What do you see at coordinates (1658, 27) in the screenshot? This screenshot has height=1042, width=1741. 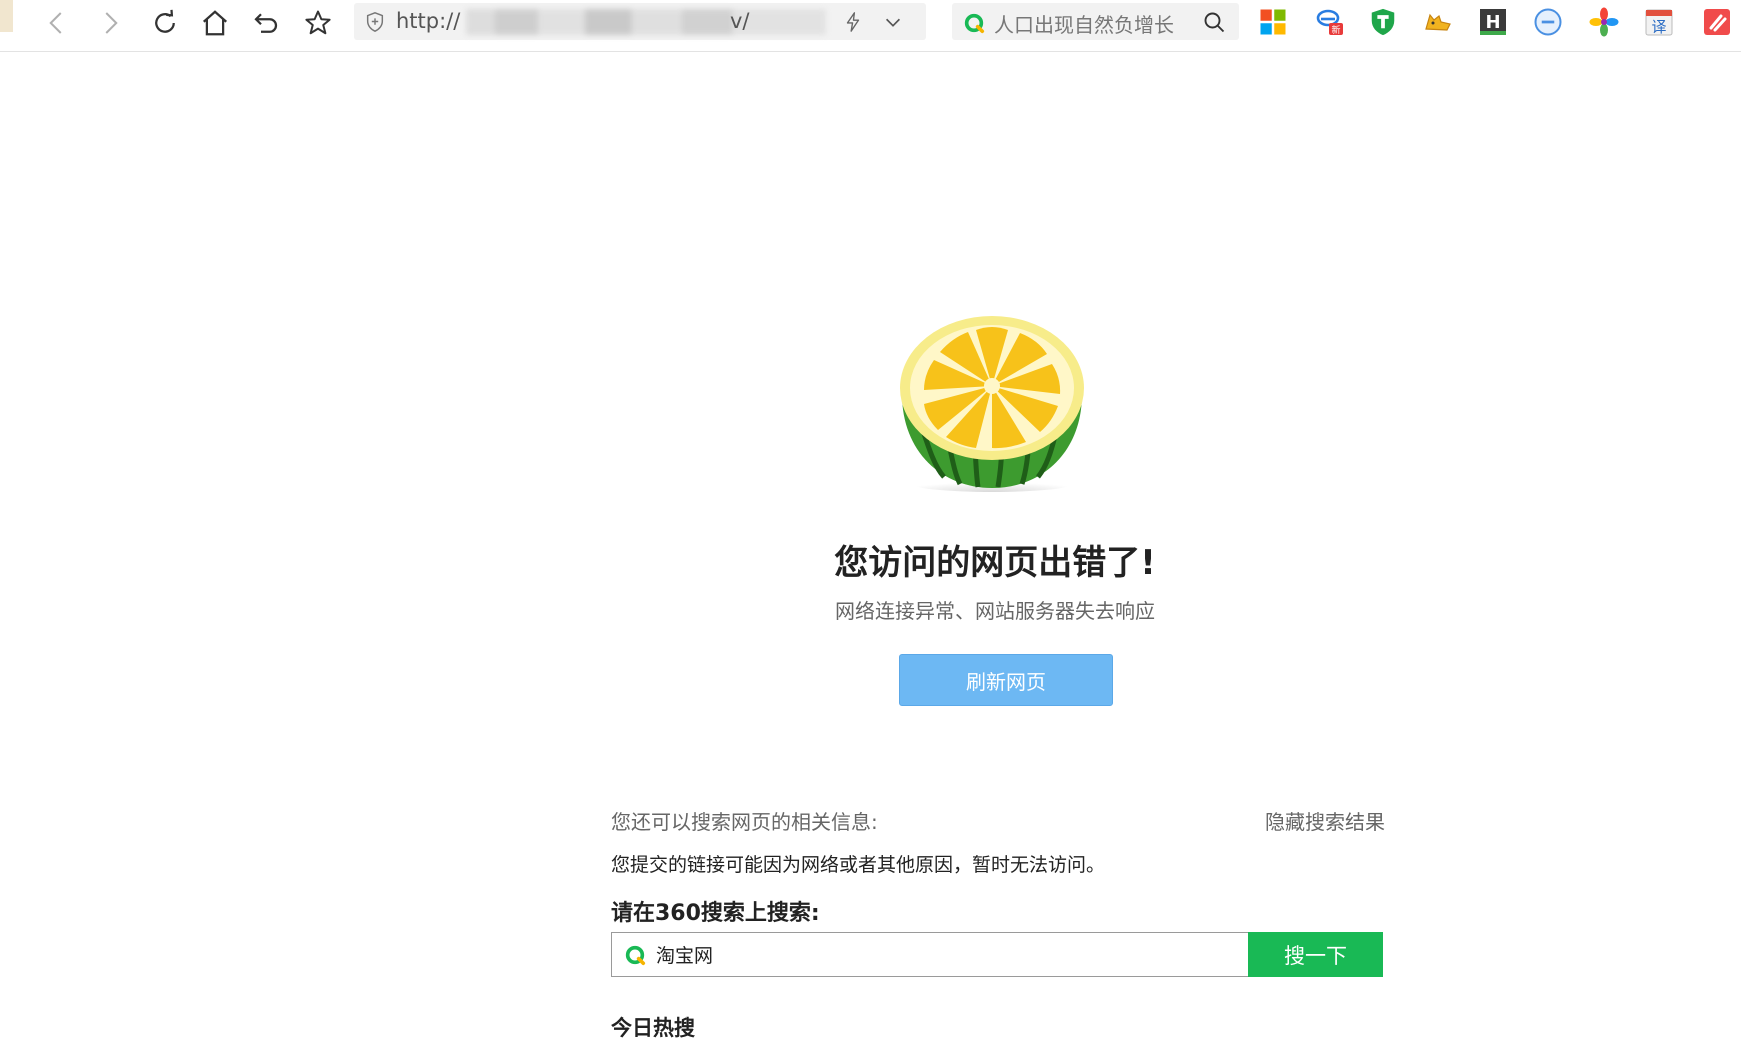 I see `translate-text: 译` at bounding box center [1658, 27].